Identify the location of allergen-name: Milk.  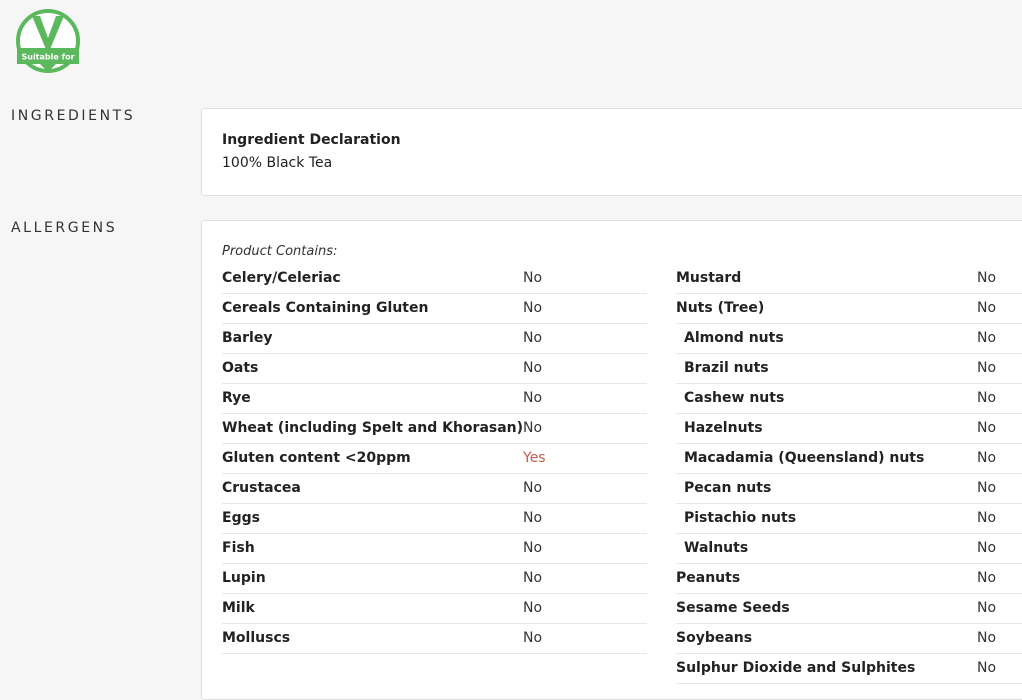
(238, 608).